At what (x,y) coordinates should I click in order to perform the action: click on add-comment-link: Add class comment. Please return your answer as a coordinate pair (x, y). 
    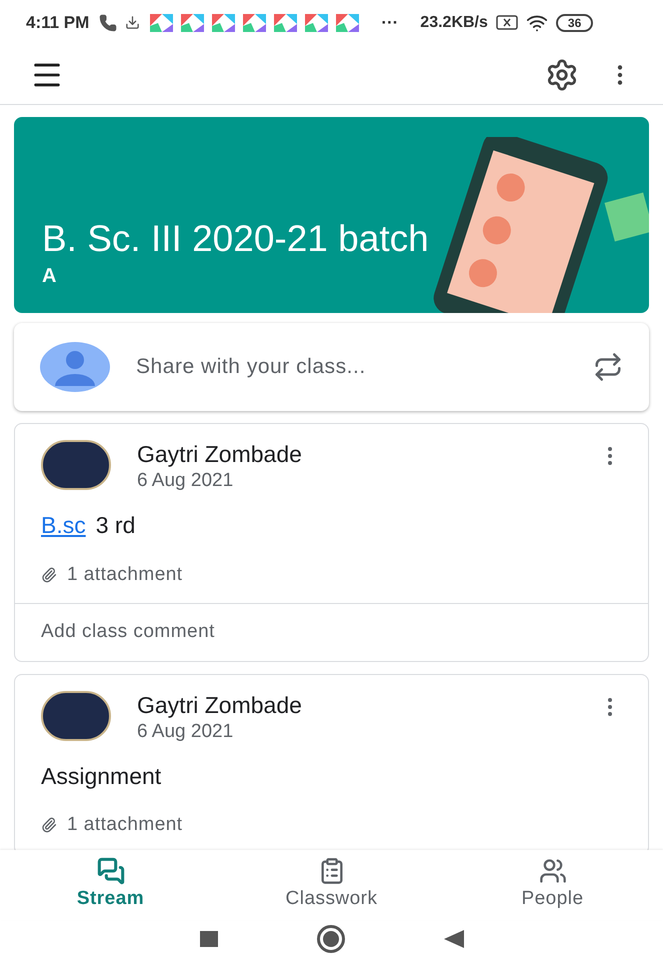
    Looking at the image, I should click on (128, 631).